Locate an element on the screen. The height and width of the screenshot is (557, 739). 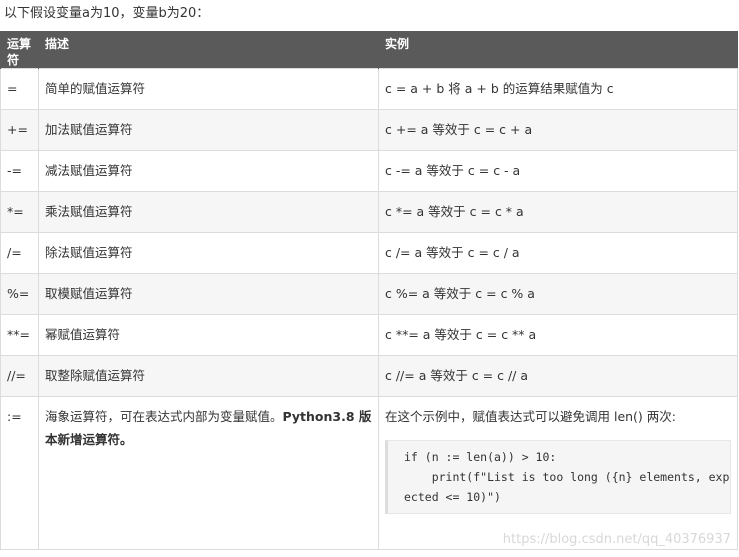
table-row: -= 减法赋值运算符 c -= a 等效于 c = c - a is located at coordinates (369, 171).